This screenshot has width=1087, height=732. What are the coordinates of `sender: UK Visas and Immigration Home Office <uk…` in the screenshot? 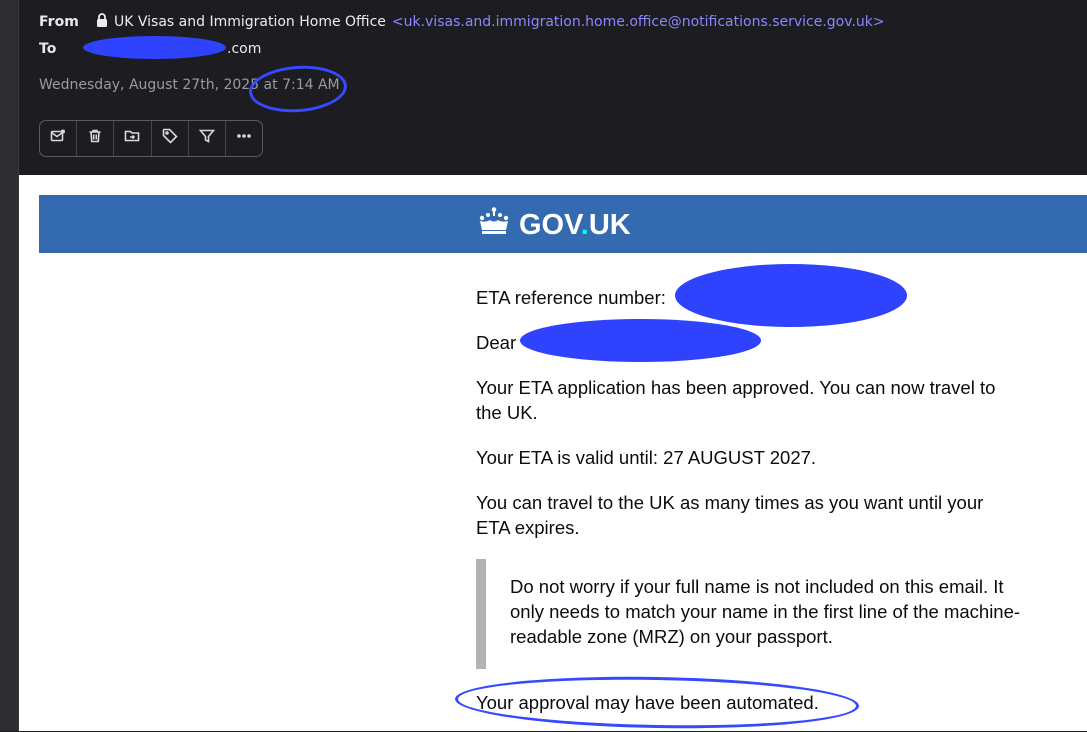 It's located at (490, 22).